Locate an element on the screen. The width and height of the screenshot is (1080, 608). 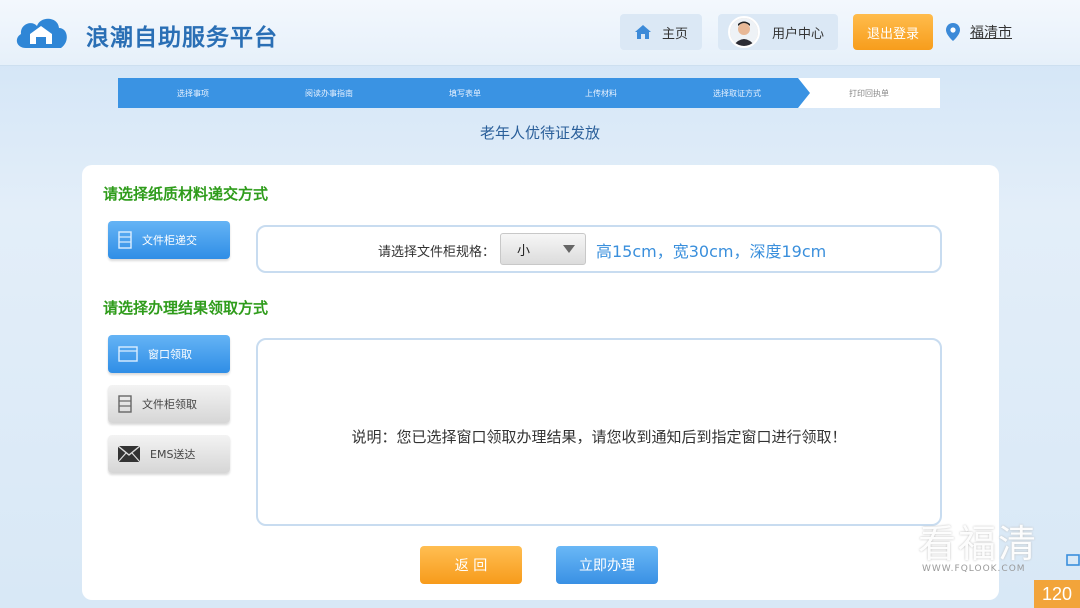
cabinet-pickup-button: 文件柜领取 is located at coordinates (169, 404).